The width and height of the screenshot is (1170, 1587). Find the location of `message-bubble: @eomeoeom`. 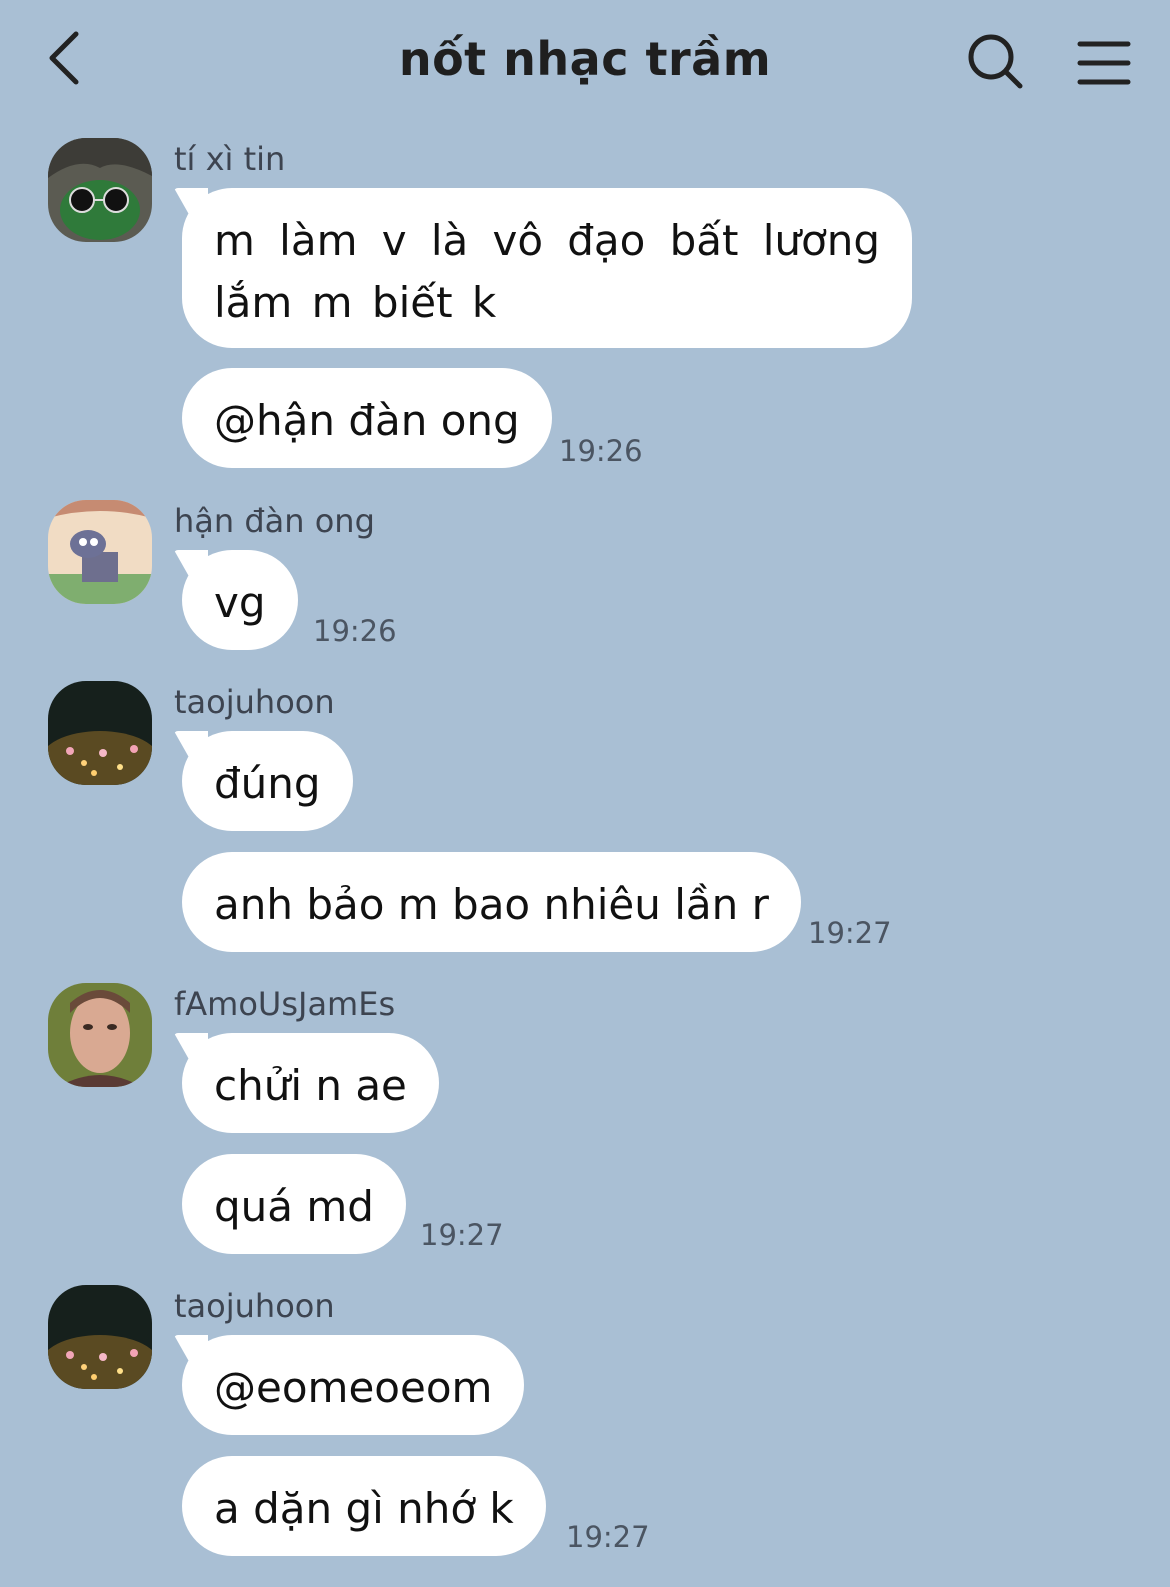

message-bubble: @eomeoeom is located at coordinates (353, 1385).